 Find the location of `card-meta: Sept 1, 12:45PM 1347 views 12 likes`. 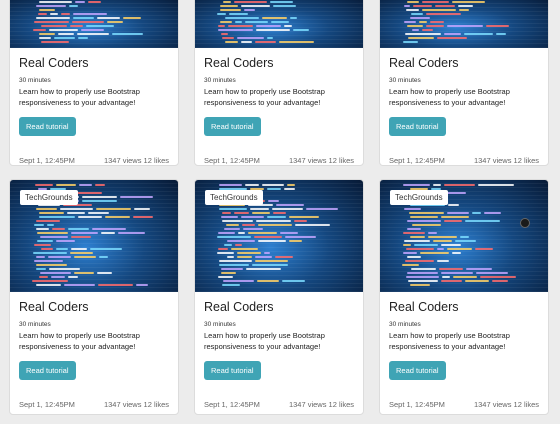

card-meta: Sept 1, 12:45PM 1347 views 12 likes is located at coordinates (279, 160).